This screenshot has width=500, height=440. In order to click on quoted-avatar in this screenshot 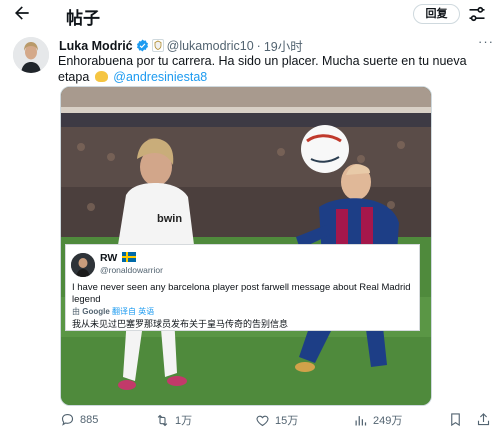, I will do `click(83, 265)`.